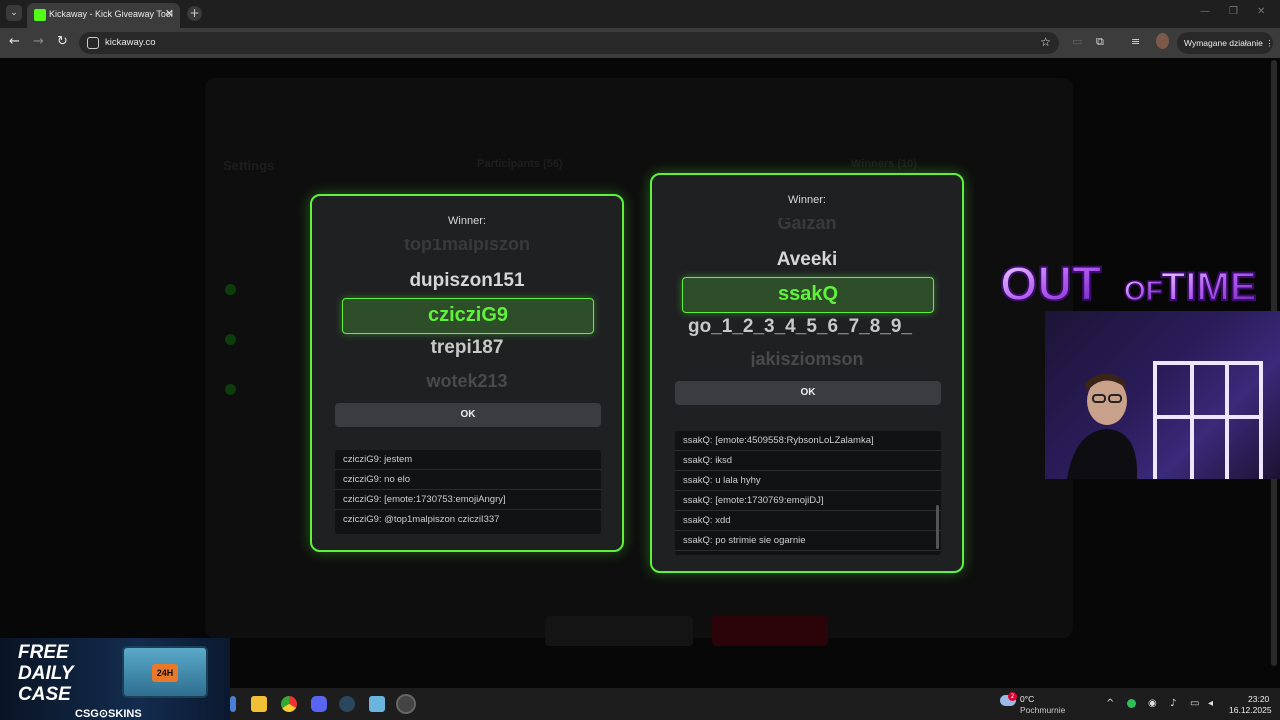  I want to click on obs-icon, so click(406, 704).